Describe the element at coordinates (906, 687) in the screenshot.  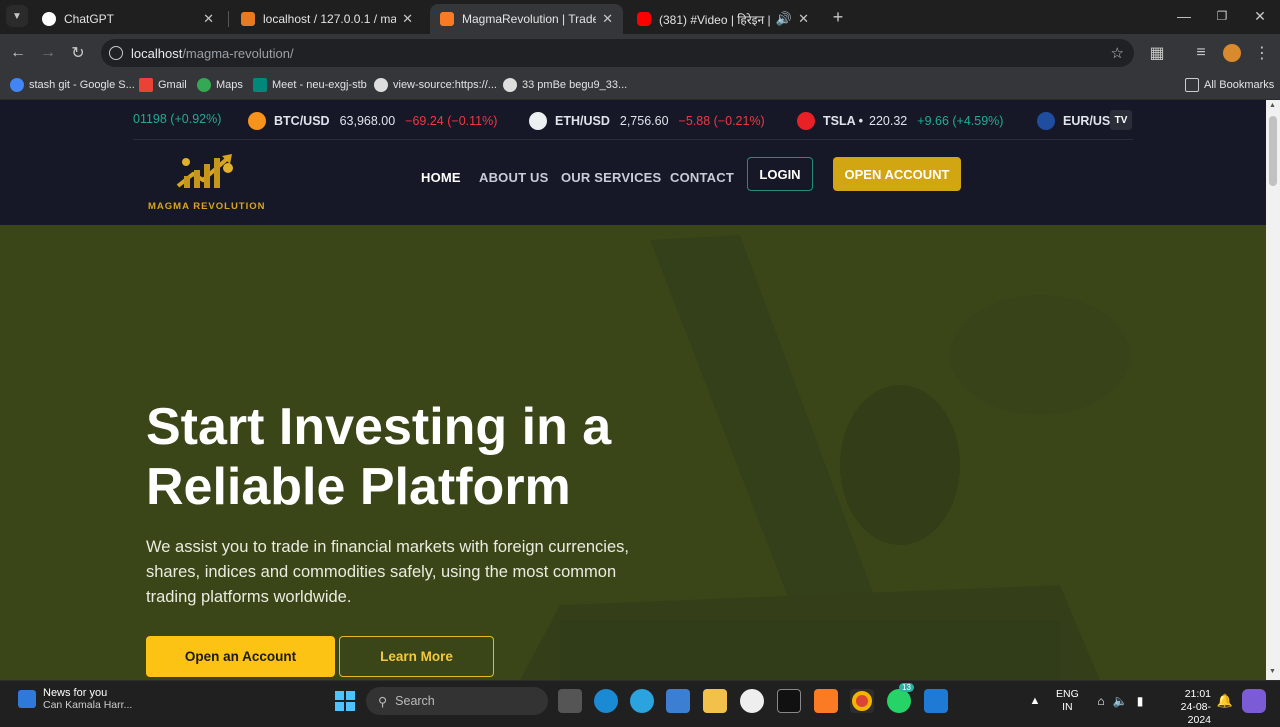
I see `whatsapp-badge: 13` at that location.